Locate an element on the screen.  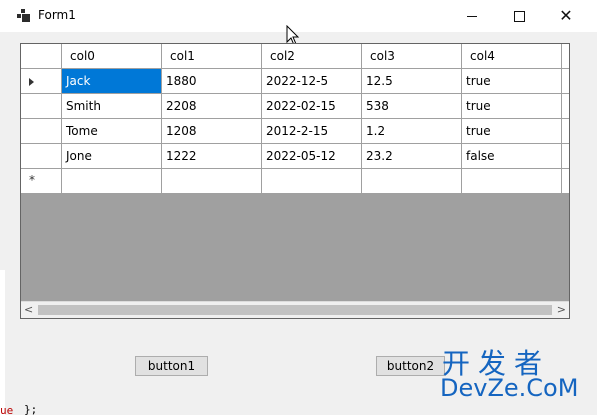
table-cell-selected: Jack is located at coordinates (112, 81).